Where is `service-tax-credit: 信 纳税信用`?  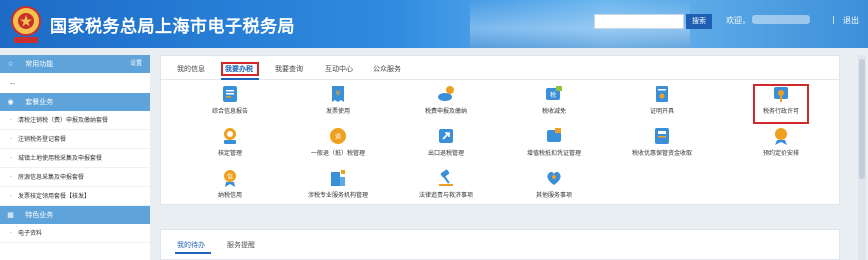 service-tax-credit: 信 纳税信用 is located at coordinates (230, 188).